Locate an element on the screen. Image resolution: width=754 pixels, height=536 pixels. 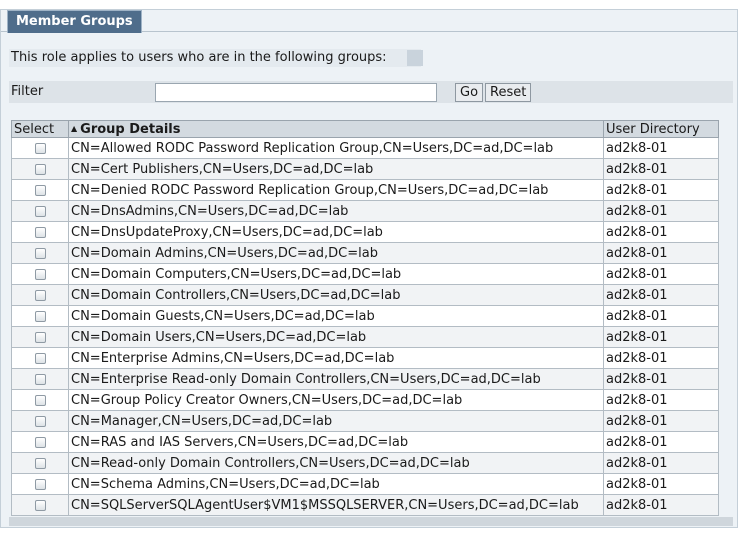
column-header-group-details-label: Group Details is located at coordinates (130, 129).